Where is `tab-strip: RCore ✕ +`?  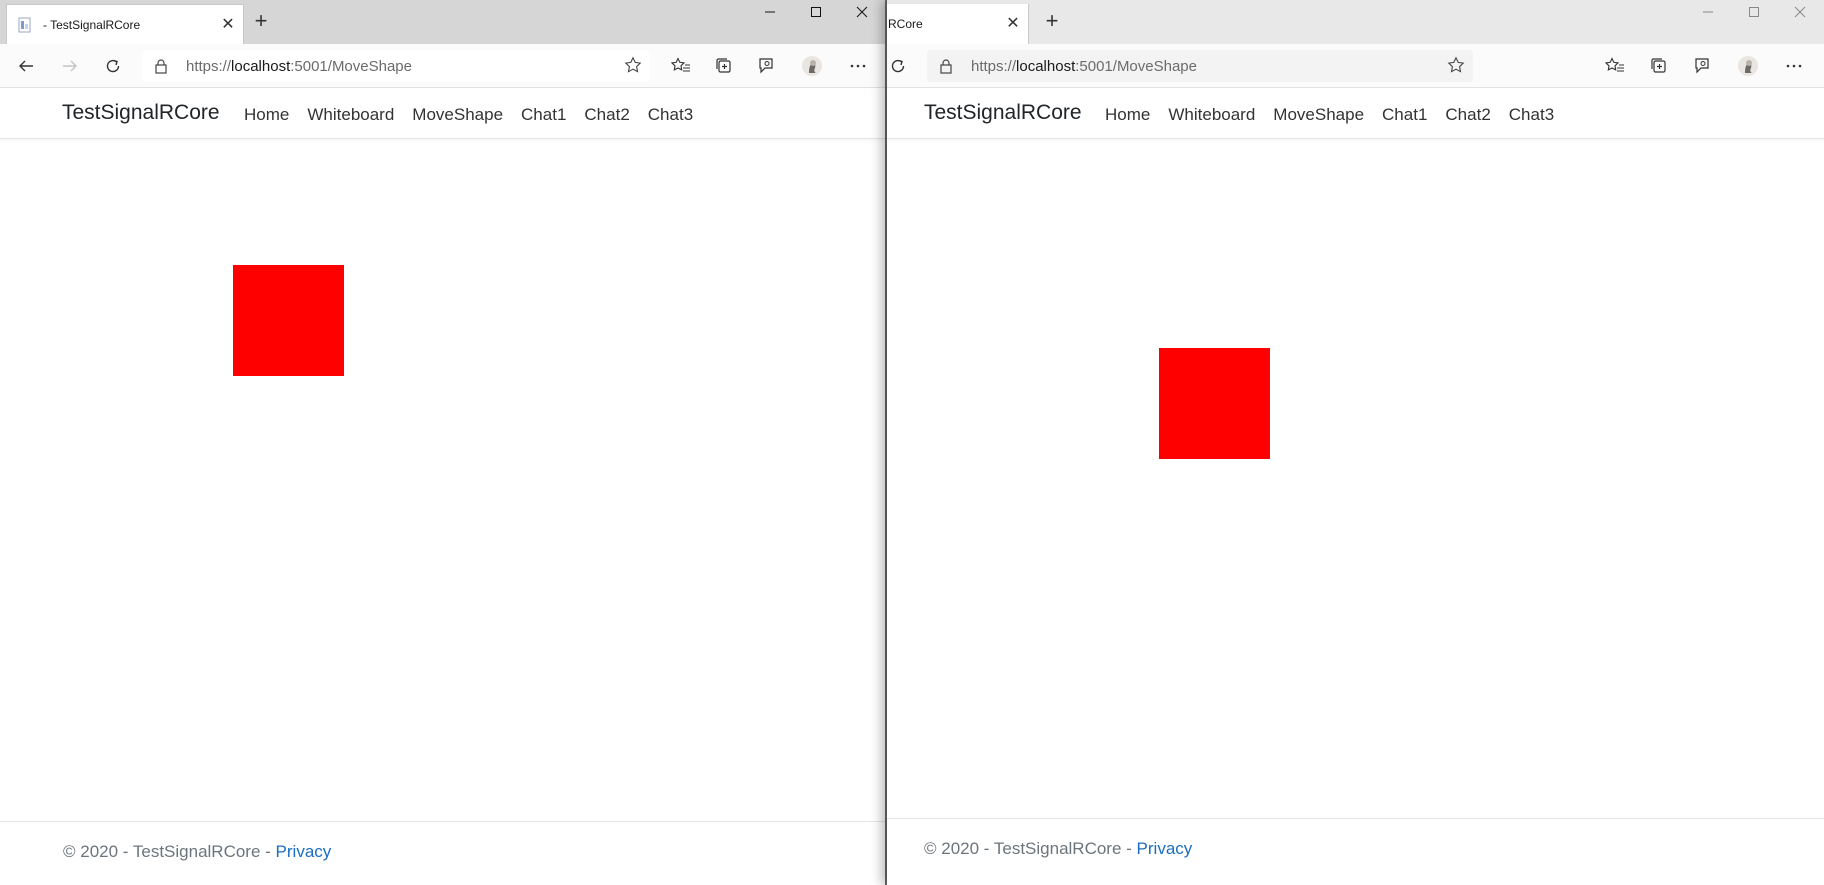 tab-strip: RCore ✕ + is located at coordinates (1355, 22).